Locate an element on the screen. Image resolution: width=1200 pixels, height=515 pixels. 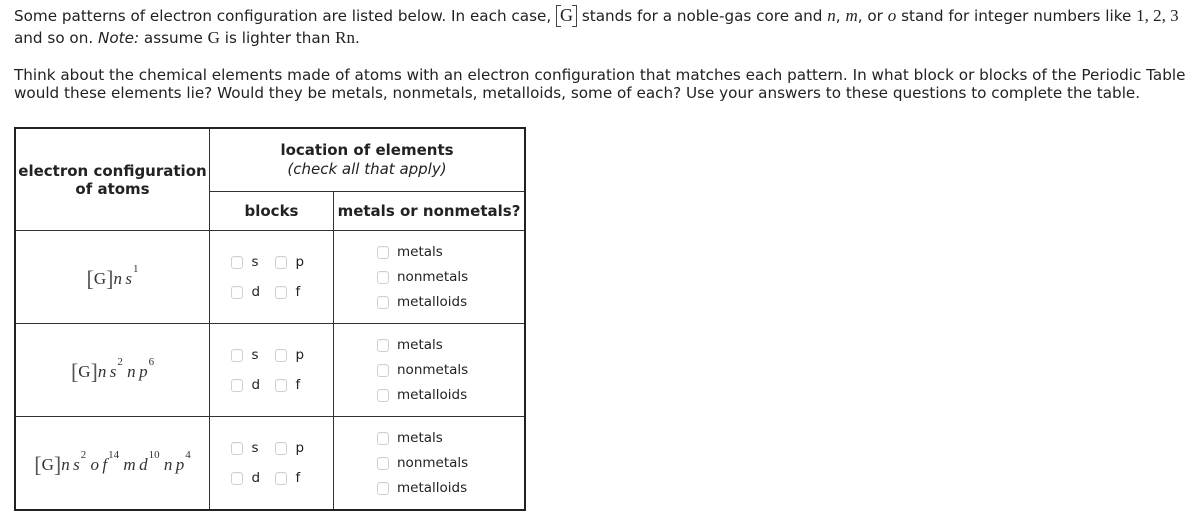
header-text: location of elements is located at coordinates (367, 150).